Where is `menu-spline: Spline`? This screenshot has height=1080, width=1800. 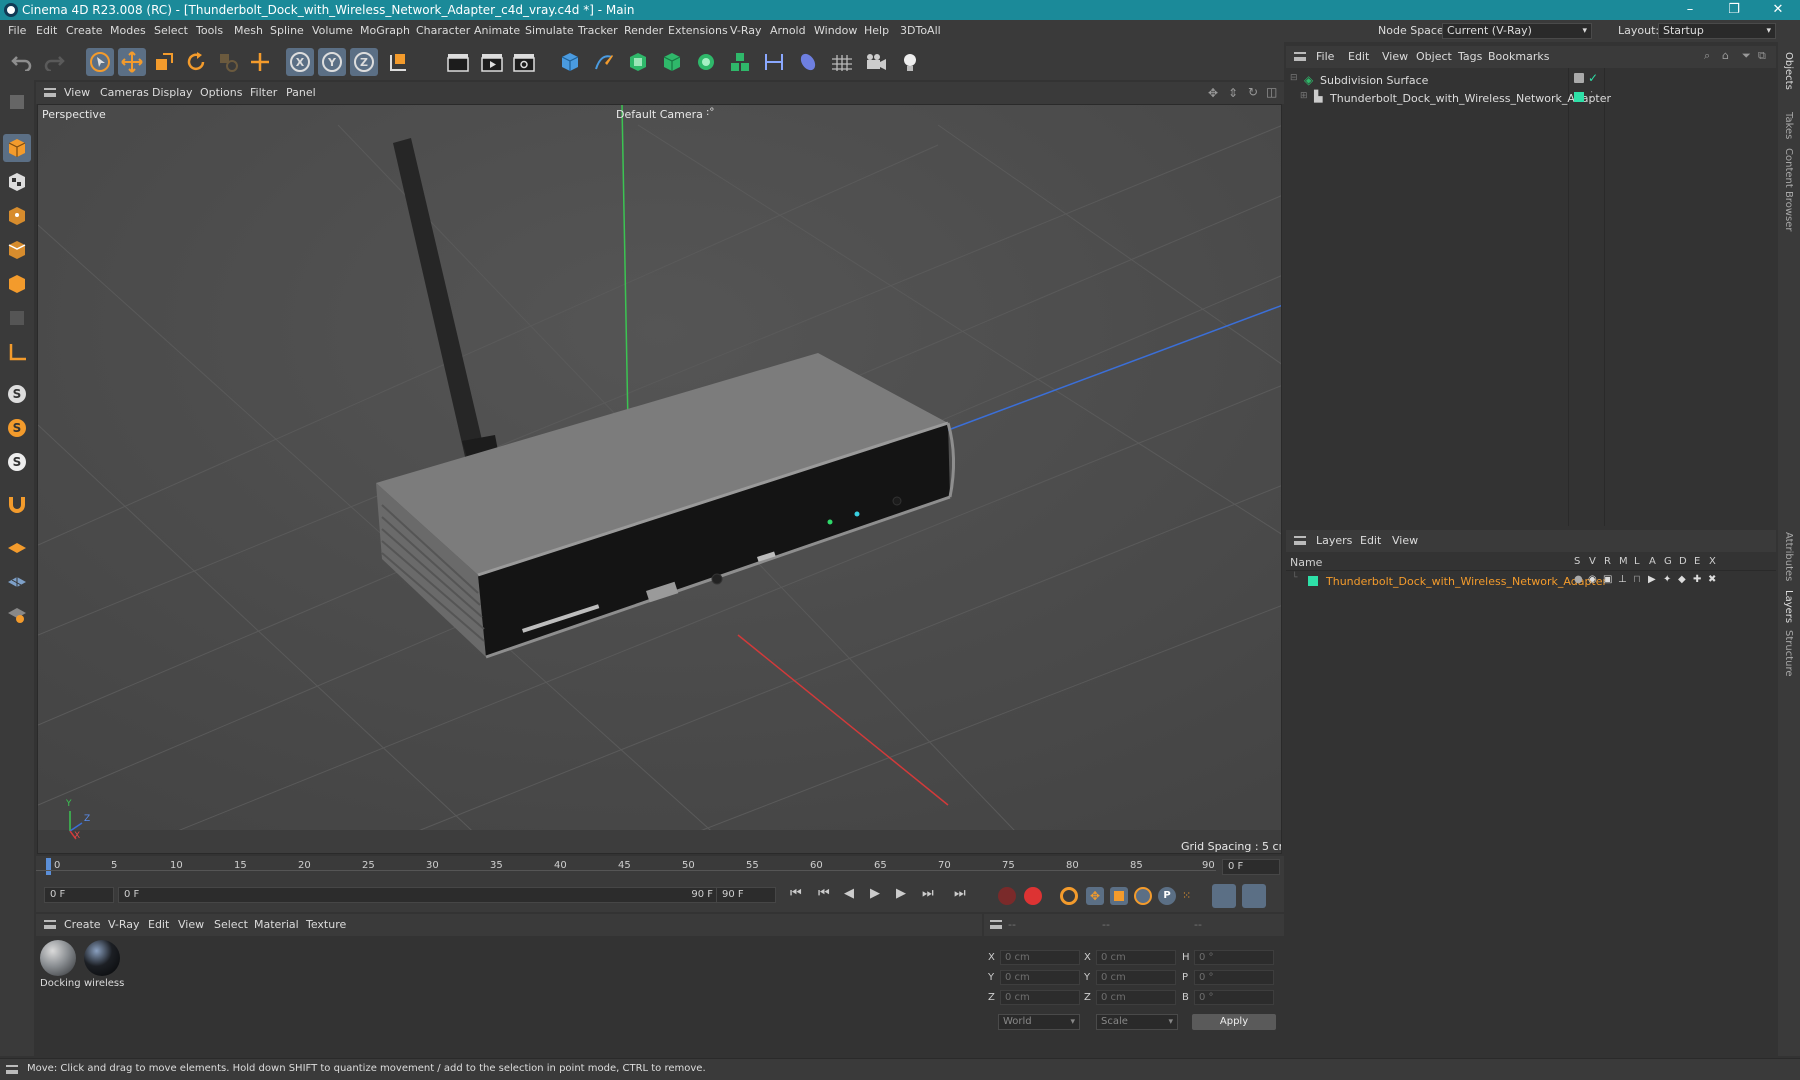
menu-spline: Spline is located at coordinates (287, 30).